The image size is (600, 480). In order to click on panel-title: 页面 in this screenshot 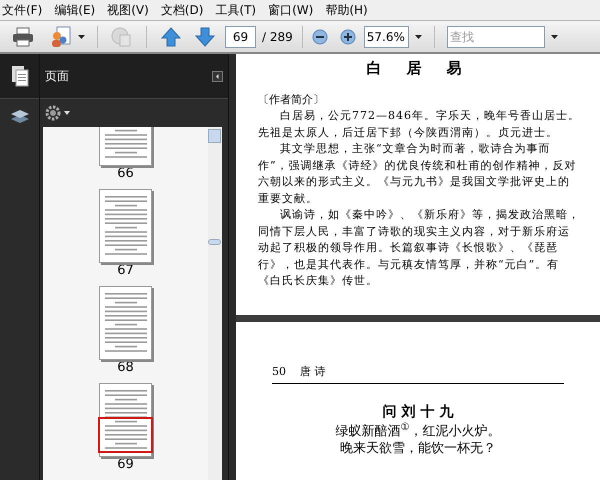, I will do `click(57, 76)`.